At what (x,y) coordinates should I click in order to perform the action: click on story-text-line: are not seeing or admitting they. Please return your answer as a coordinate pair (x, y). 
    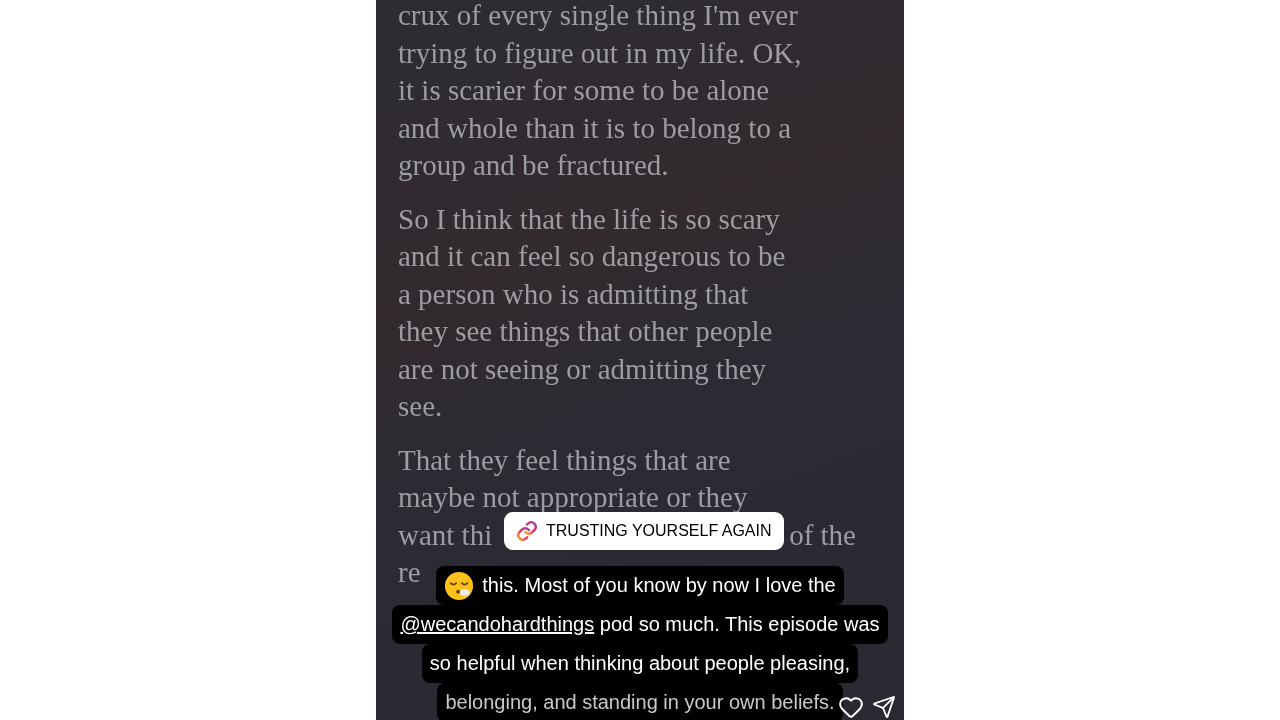
    Looking at the image, I should click on (582, 369).